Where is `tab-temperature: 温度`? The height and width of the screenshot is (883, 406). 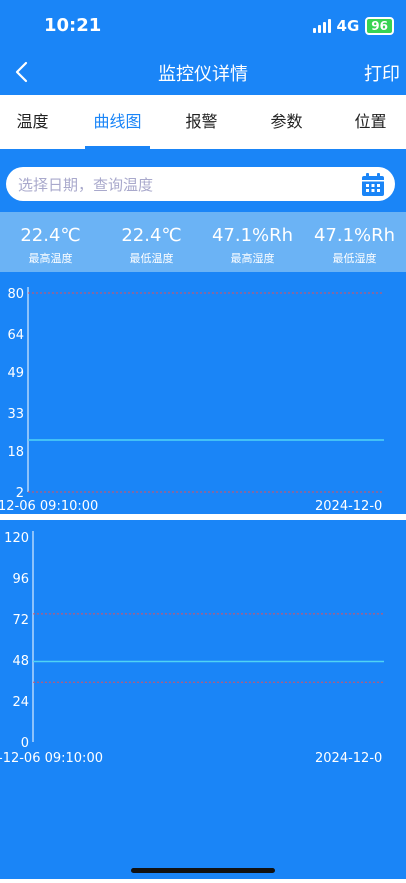
tab-temperature: 温度 is located at coordinates (36, 122).